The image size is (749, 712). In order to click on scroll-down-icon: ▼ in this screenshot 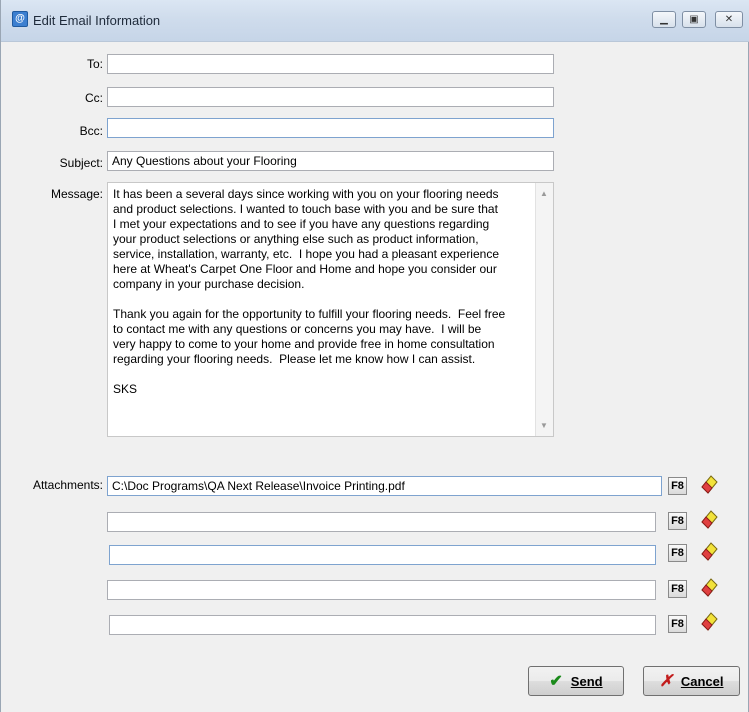, I will do `click(544, 425)`.